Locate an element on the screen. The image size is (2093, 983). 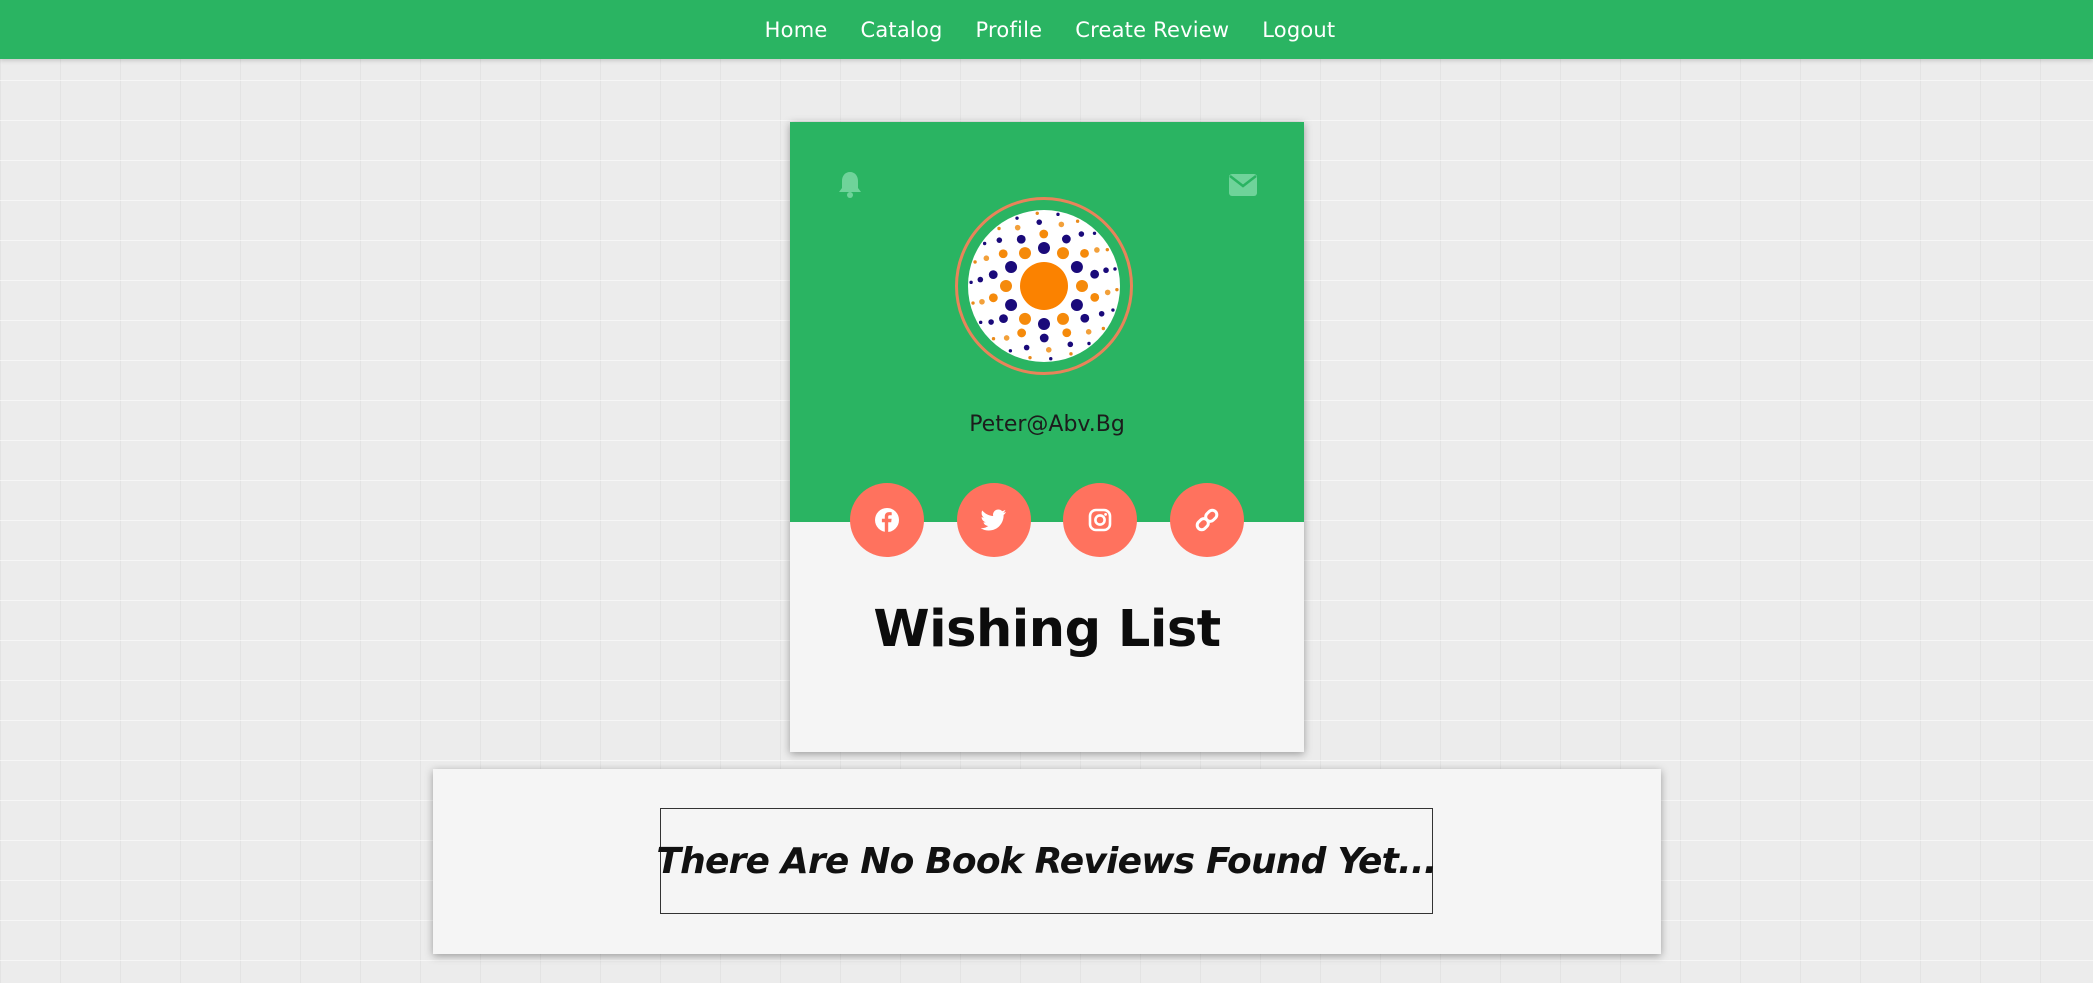
link-icon is located at coordinates (1207, 520).